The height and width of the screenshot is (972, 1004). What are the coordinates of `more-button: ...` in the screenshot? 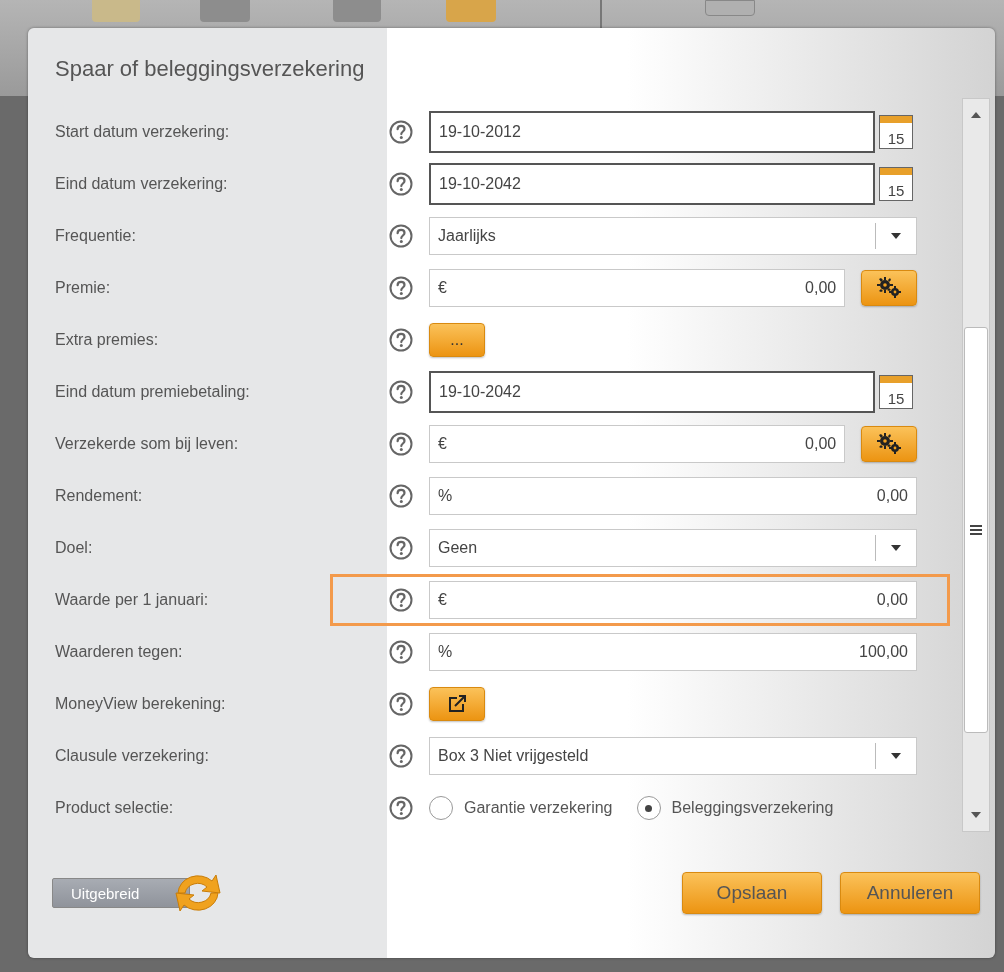 It's located at (457, 340).